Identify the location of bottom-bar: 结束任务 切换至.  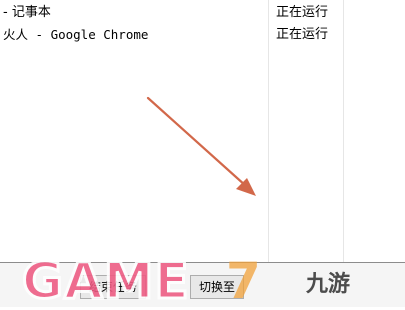
(202, 284).